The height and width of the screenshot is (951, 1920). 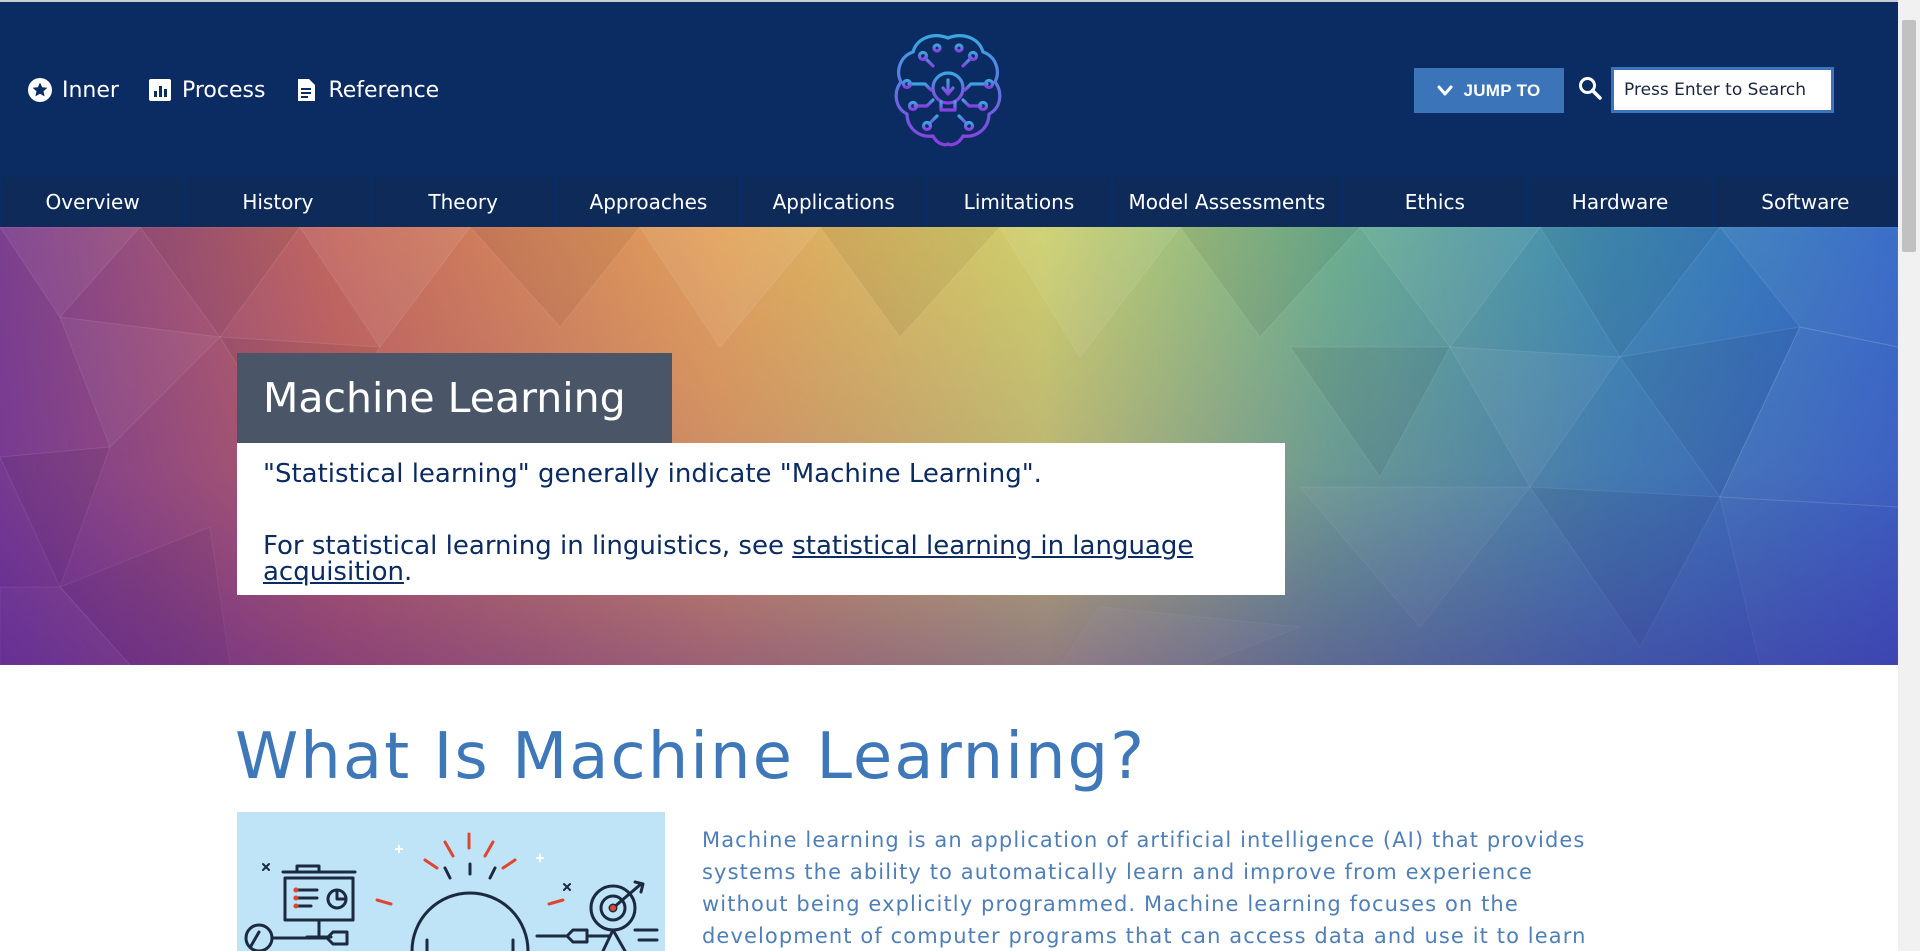 I want to click on brain-circuit-lightbulb-icon, so click(x=948, y=91).